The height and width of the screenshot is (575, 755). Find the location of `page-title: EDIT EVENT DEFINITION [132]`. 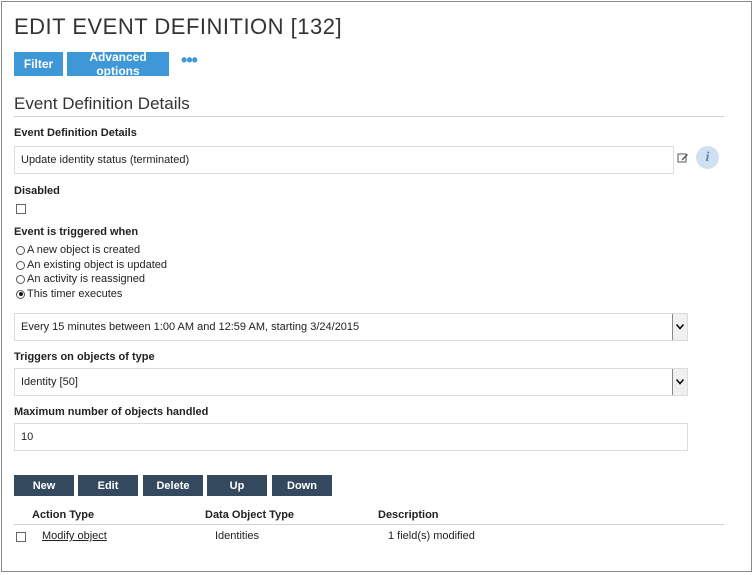

page-title: EDIT EVENT DEFINITION [132] is located at coordinates (178, 26).